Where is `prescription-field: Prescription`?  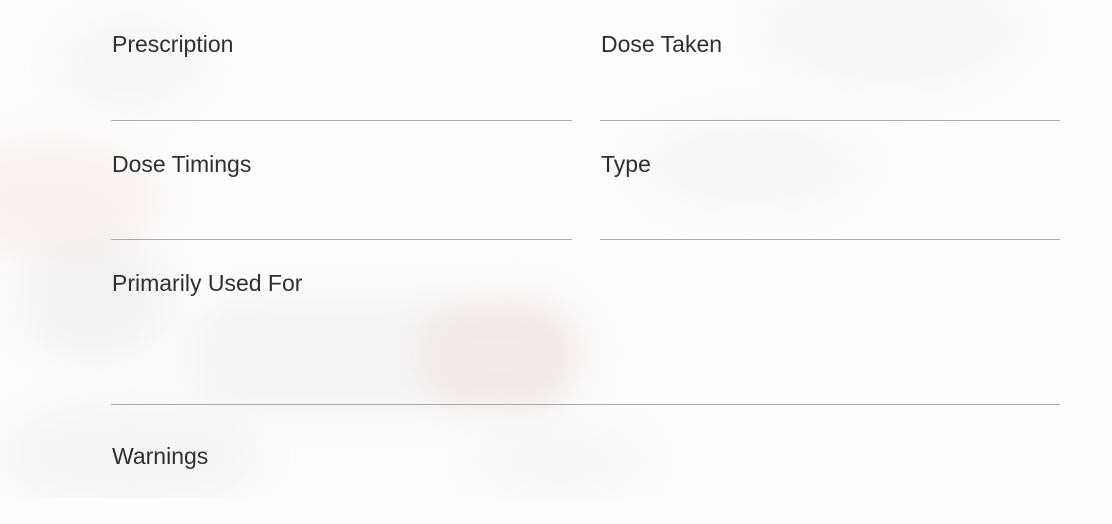 prescription-field: Prescription is located at coordinates (341, 60).